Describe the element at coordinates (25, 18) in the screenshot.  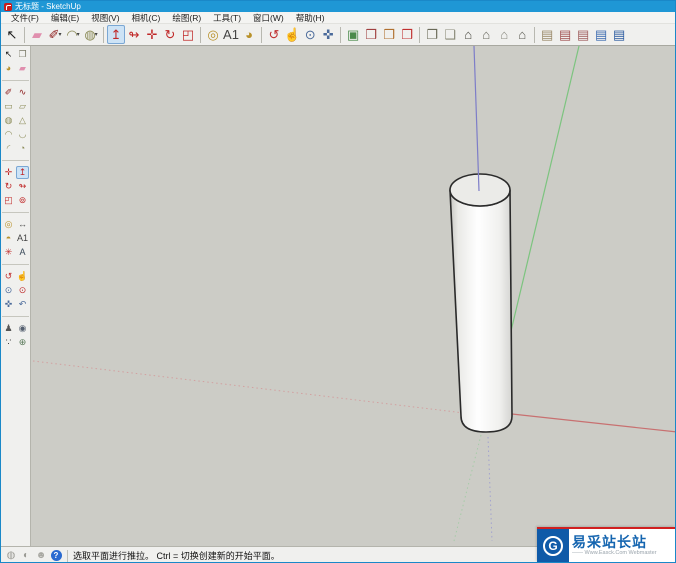
I see `menu-file: 文件(F)` at that location.